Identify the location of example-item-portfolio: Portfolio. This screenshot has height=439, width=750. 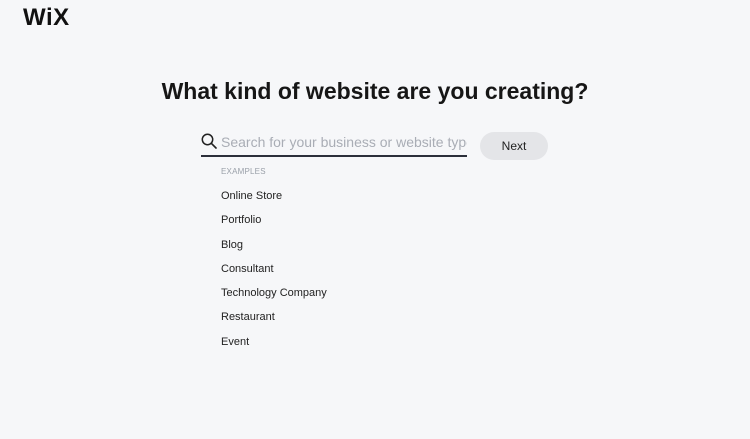
(274, 220).